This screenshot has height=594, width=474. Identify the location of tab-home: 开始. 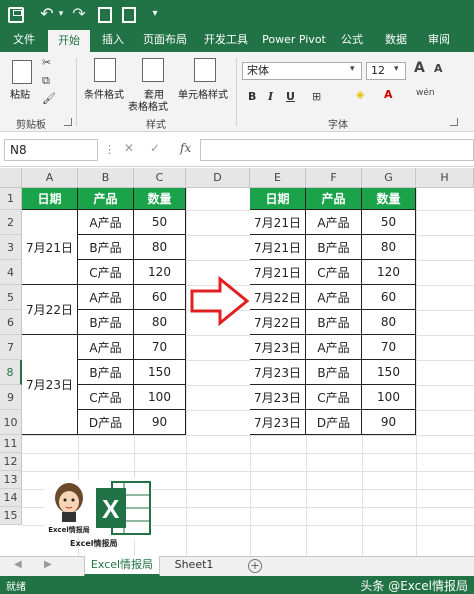
(69, 41).